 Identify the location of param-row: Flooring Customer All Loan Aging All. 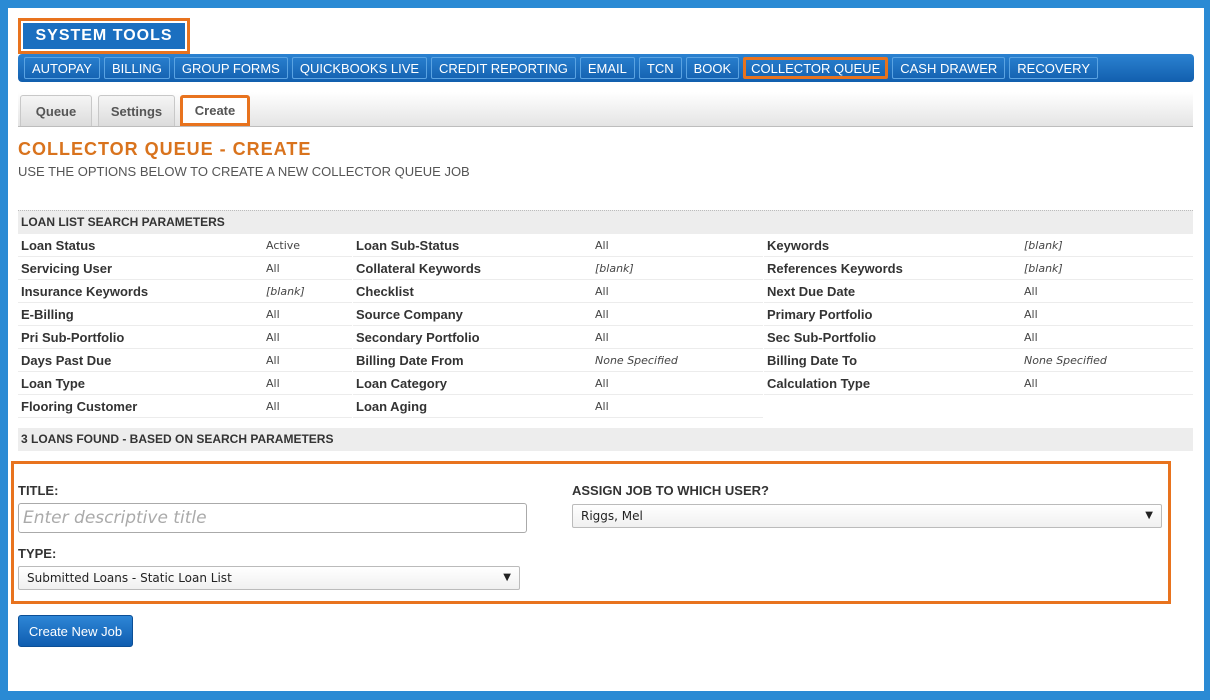
(605, 406).